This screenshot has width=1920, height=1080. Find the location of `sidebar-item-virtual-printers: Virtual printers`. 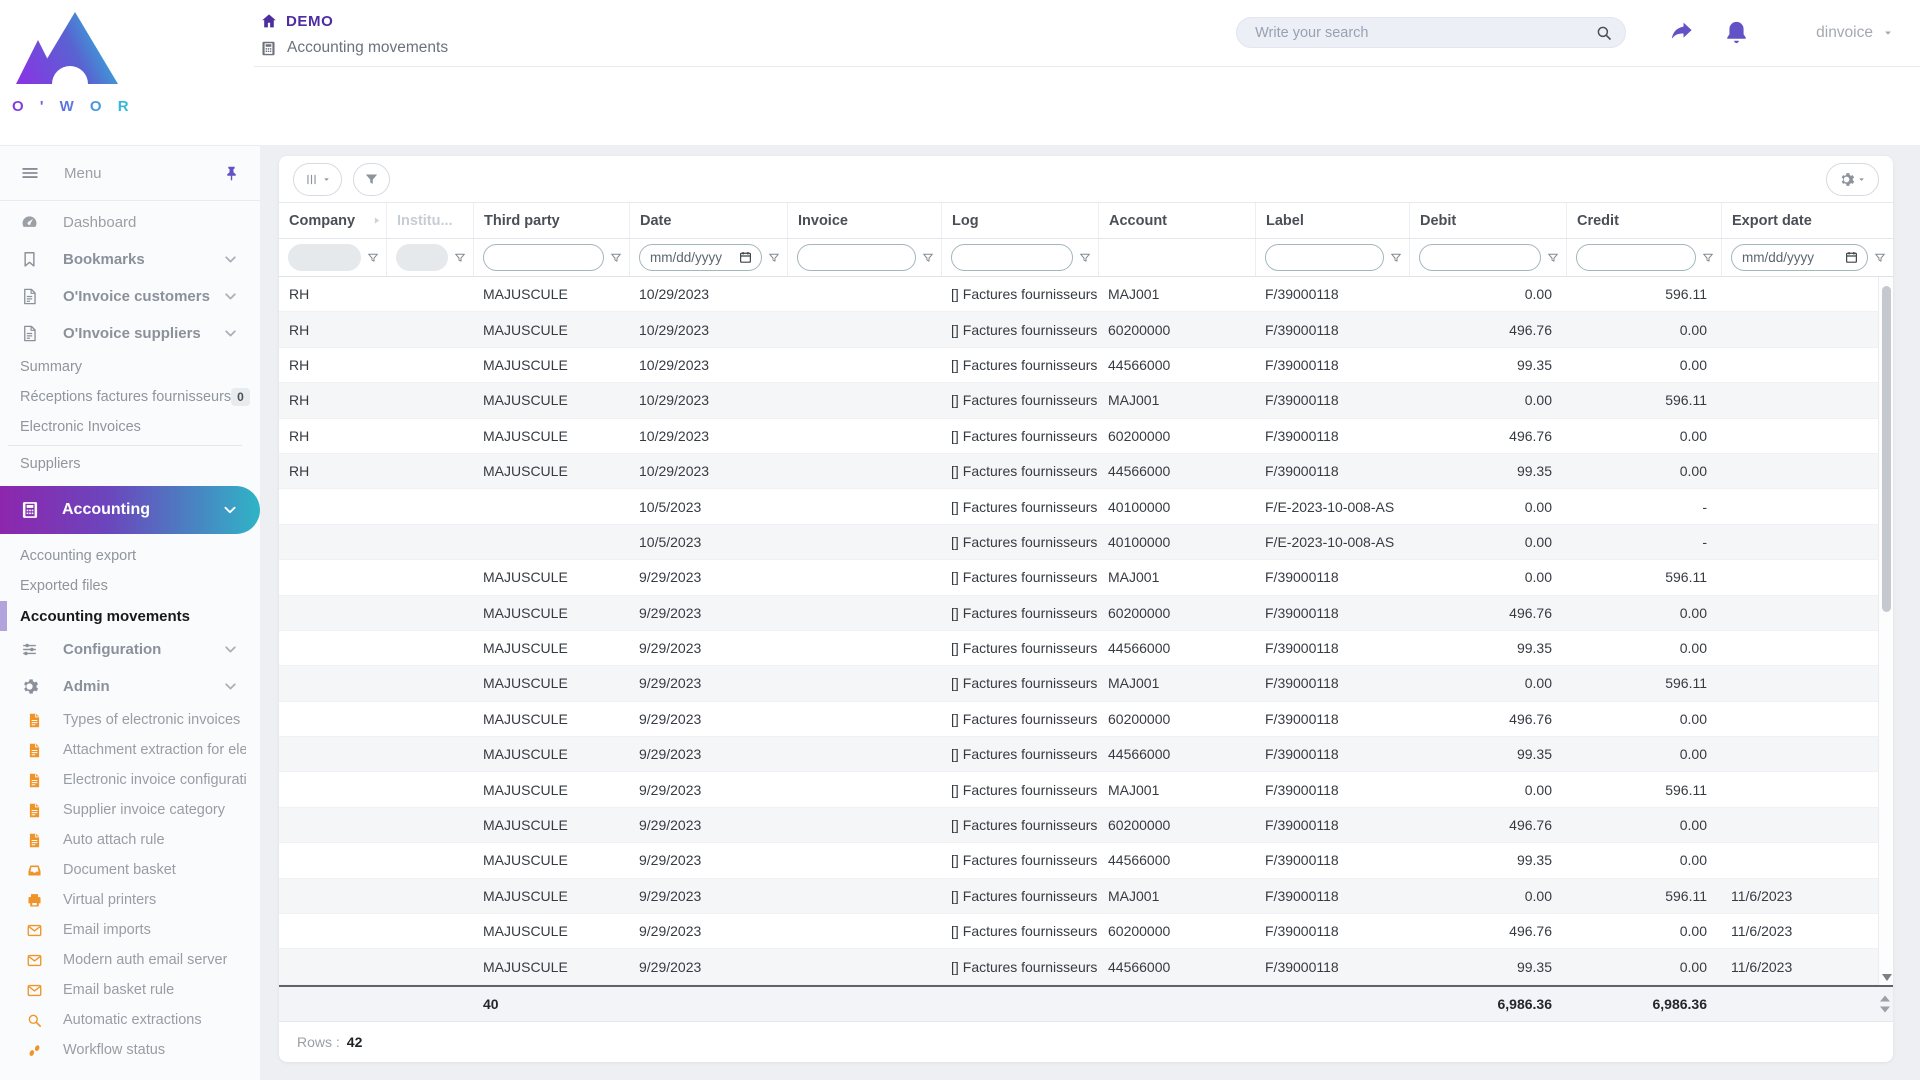

sidebar-item-virtual-printers: Virtual printers is located at coordinates (130, 900).